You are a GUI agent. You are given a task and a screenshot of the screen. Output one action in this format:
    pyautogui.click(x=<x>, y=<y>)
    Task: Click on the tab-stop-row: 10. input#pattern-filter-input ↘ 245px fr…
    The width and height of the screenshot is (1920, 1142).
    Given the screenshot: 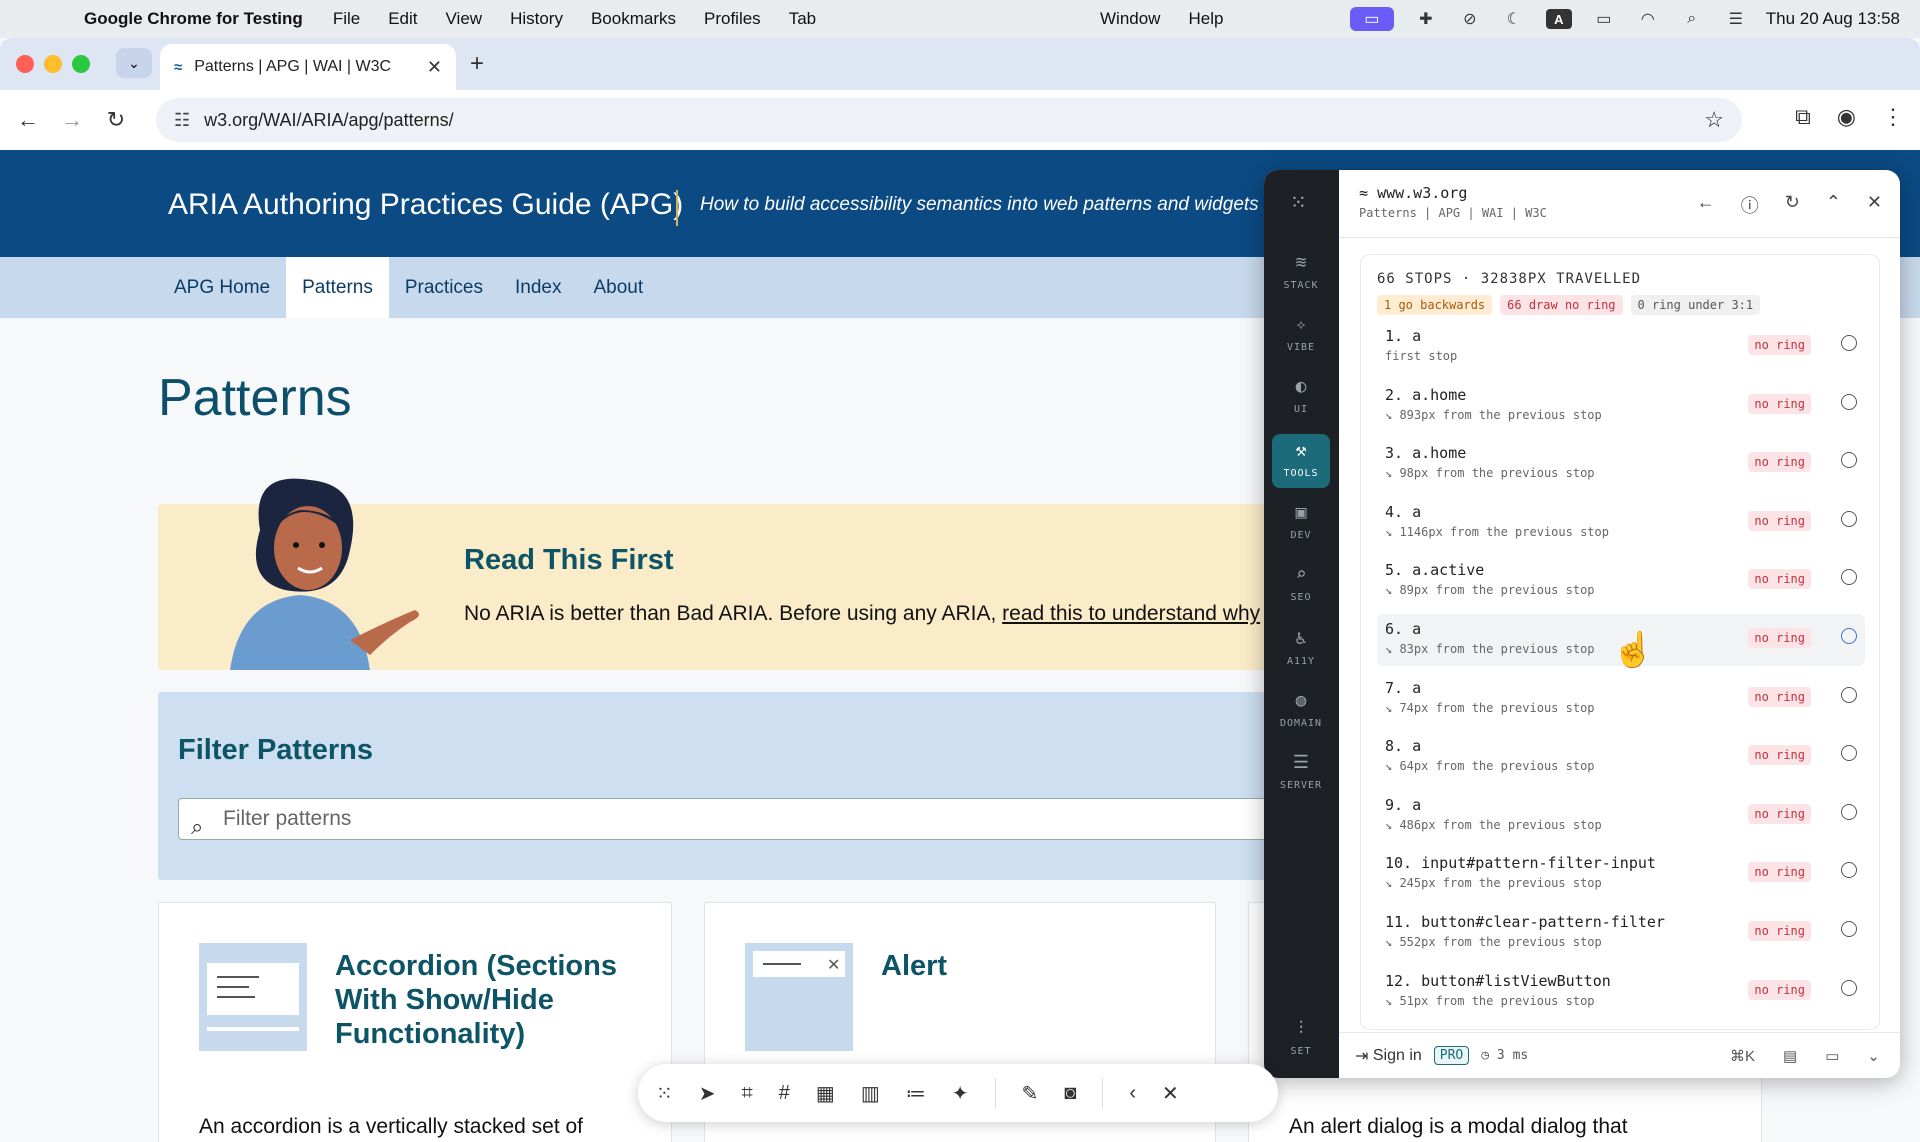 What is the action you would take?
    pyautogui.click(x=1621, y=874)
    